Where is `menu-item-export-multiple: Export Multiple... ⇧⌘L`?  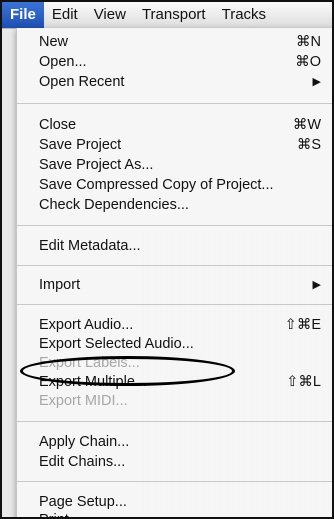 menu-item-export-multiple: Export Multiple... ⇧⌘L is located at coordinates (174, 382).